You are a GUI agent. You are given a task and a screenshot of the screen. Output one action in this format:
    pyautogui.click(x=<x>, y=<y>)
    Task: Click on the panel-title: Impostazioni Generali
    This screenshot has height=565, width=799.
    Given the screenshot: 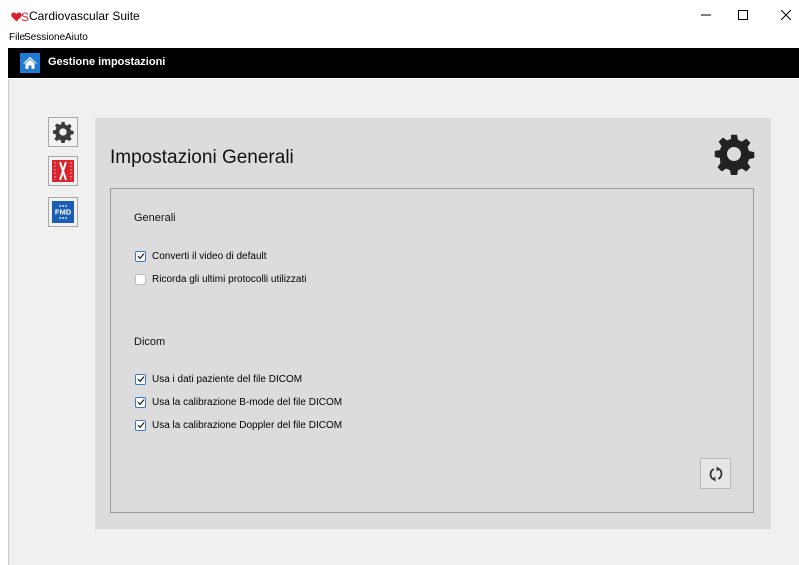 What is the action you would take?
    pyautogui.click(x=202, y=157)
    